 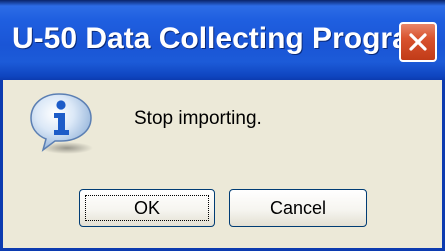 I want to click on window-title: U-50 Data Collecting Program, so click(x=224, y=38).